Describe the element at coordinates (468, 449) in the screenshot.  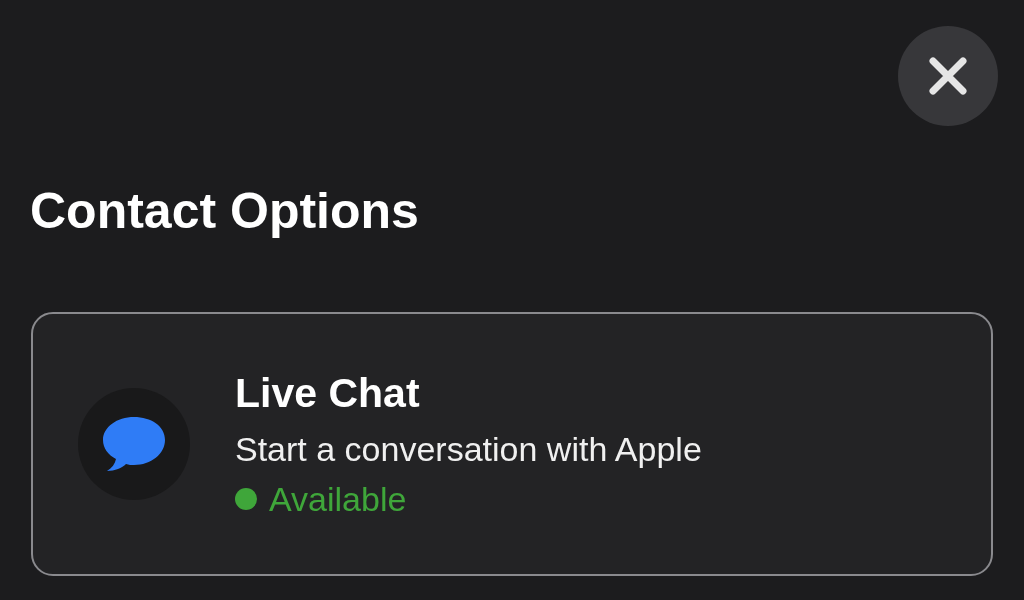
I see `option-subtitle: Start a conversation with Apple` at that location.